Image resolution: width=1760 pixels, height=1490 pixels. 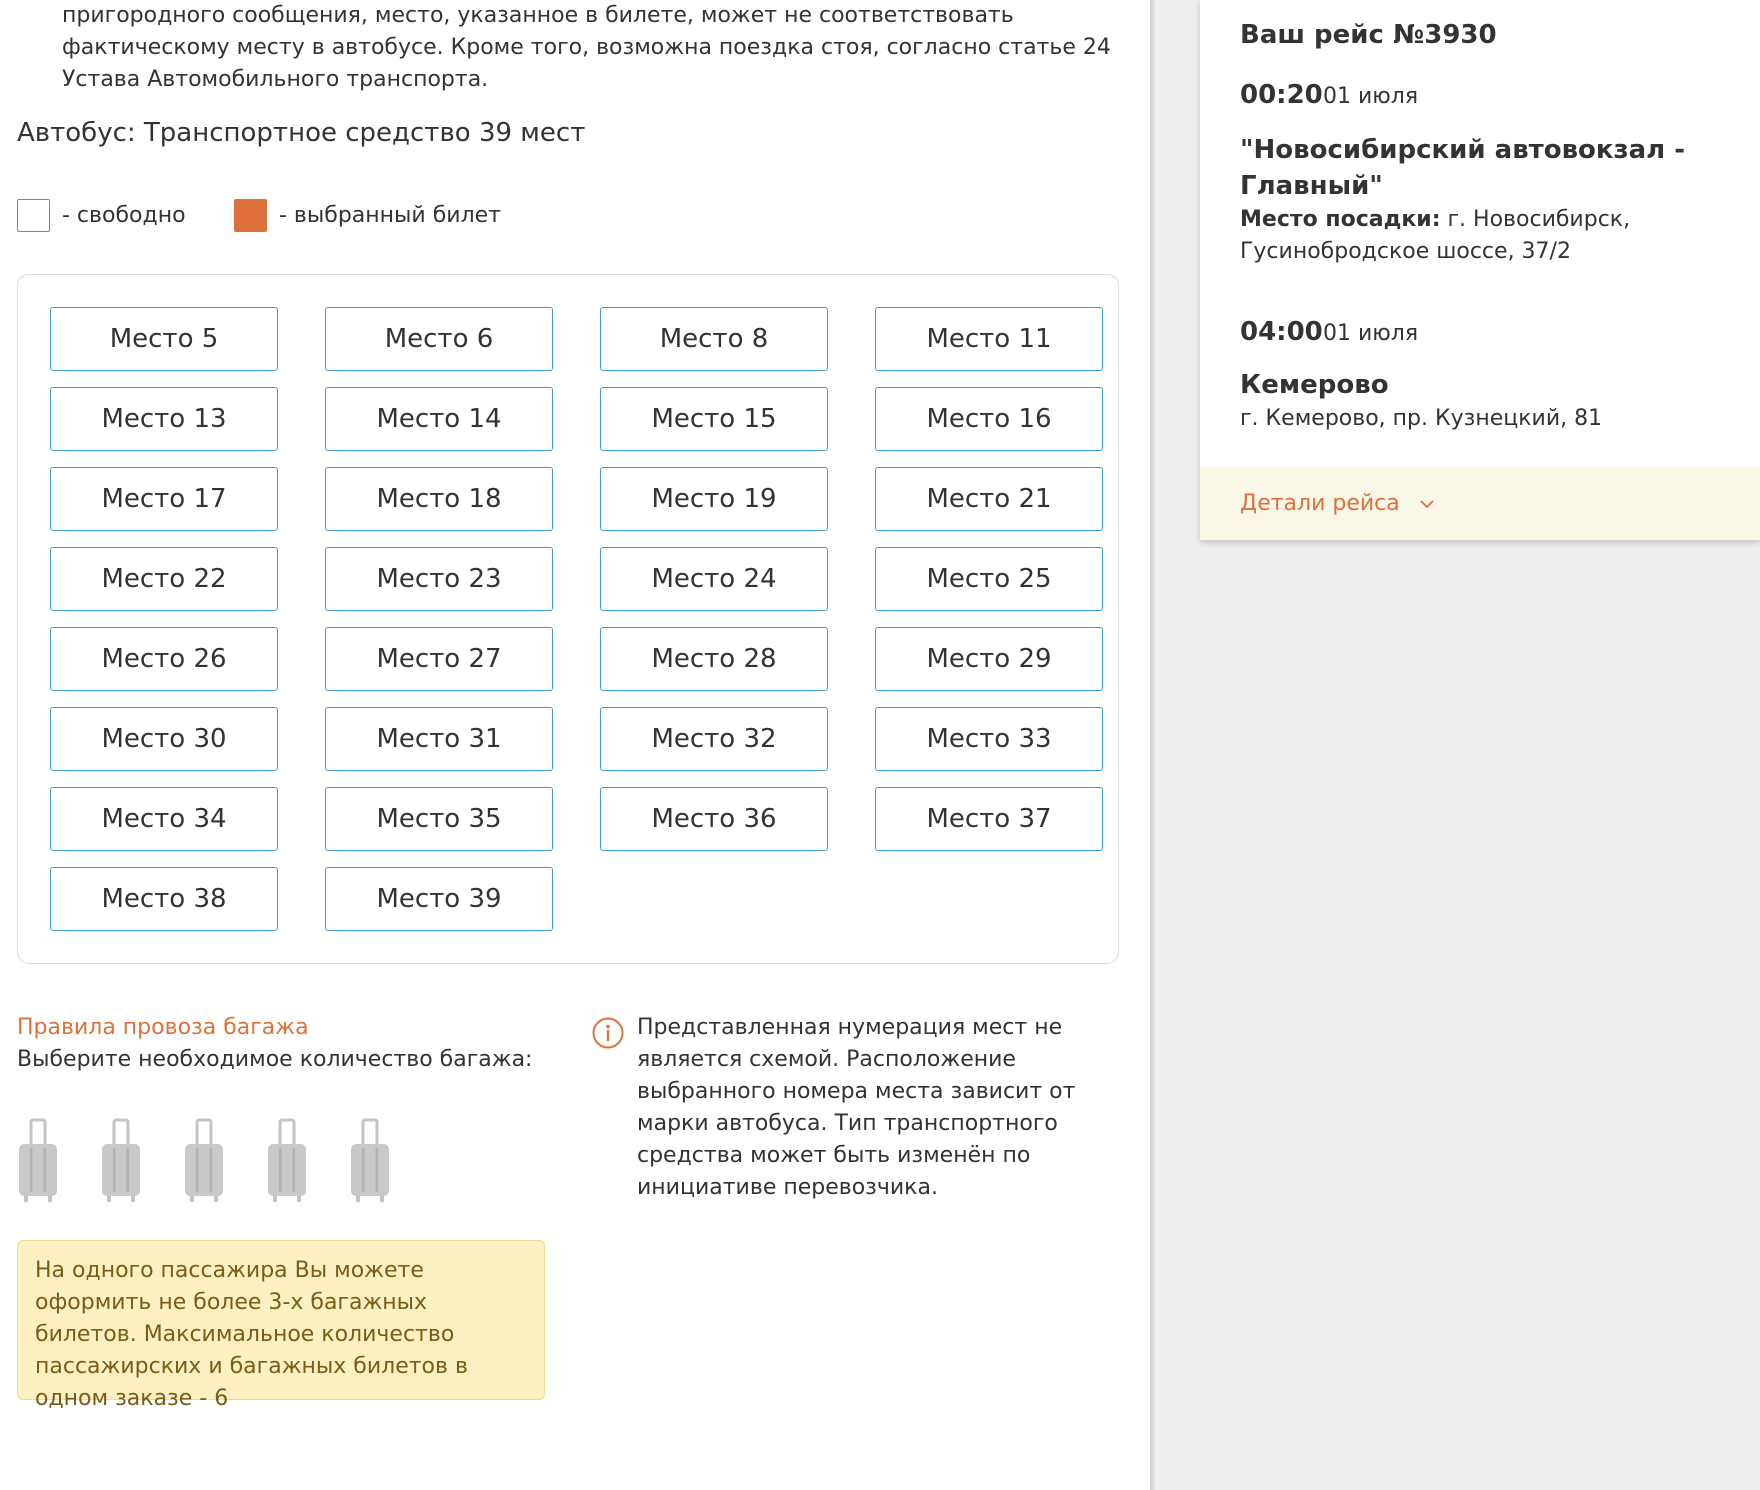 What do you see at coordinates (1281, 332) in the screenshot?
I see `arrival-time: 04:00` at bounding box center [1281, 332].